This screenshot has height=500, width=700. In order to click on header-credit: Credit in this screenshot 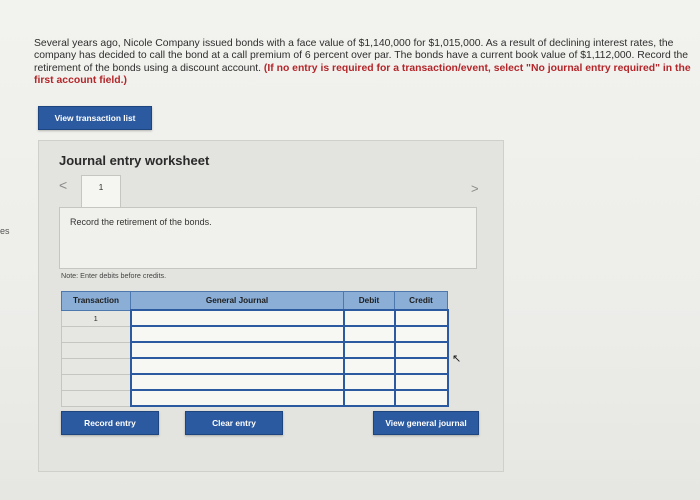, I will do `click(421, 301)`.